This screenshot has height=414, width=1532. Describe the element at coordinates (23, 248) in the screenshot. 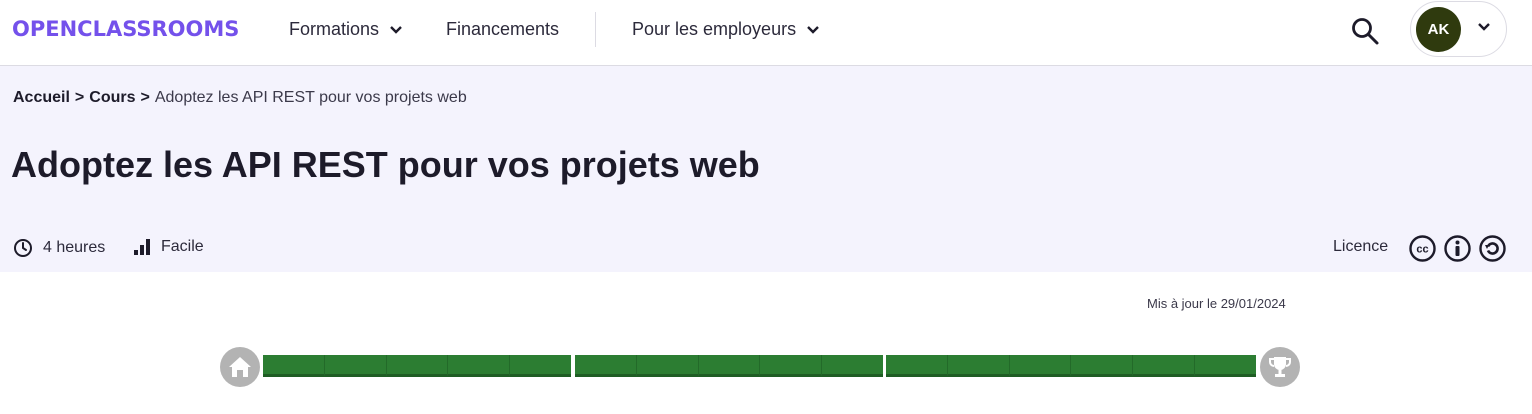

I see `clock-icon` at that location.